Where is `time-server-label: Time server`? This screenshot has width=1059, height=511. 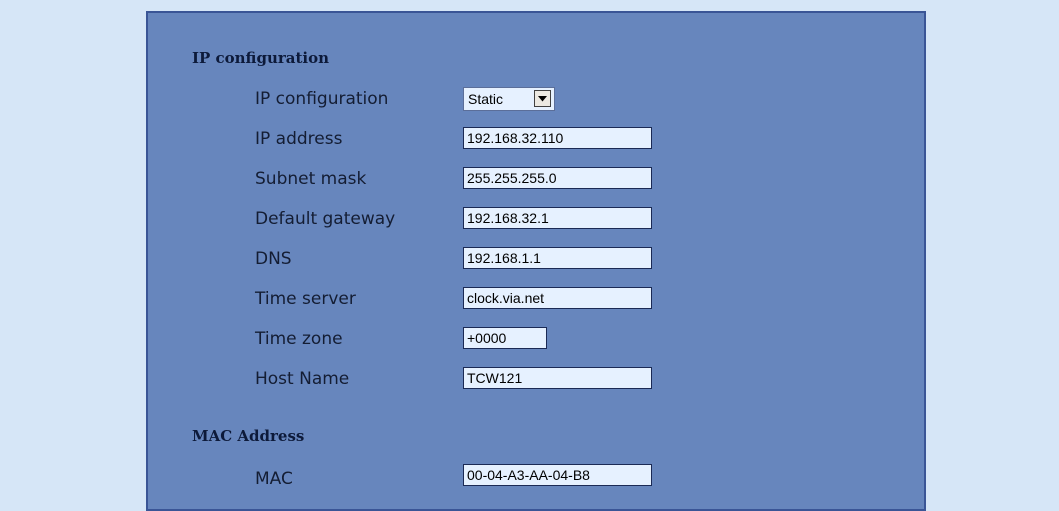 time-server-label: Time server is located at coordinates (305, 299).